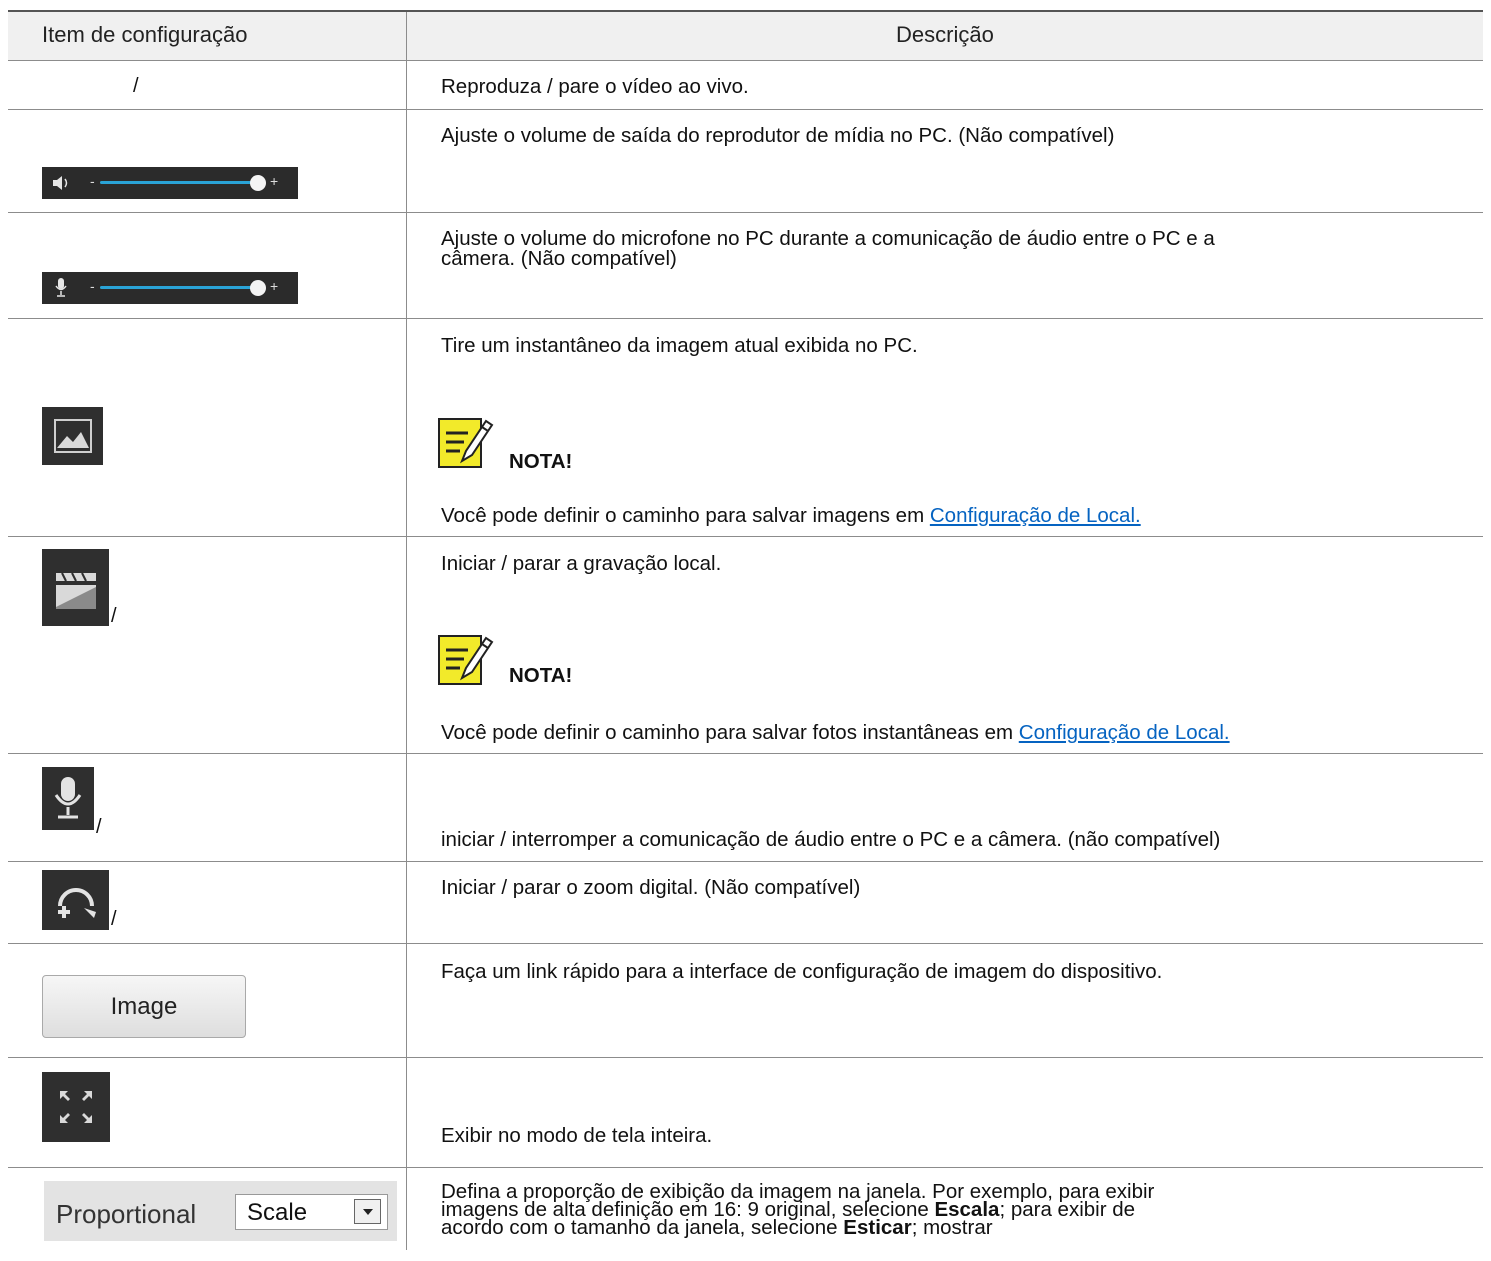 The height and width of the screenshot is (1261, 1491). Describe the element at coordinates (126, 1214) in the screenshot. I see `proportional-label: Proportional` at that location.